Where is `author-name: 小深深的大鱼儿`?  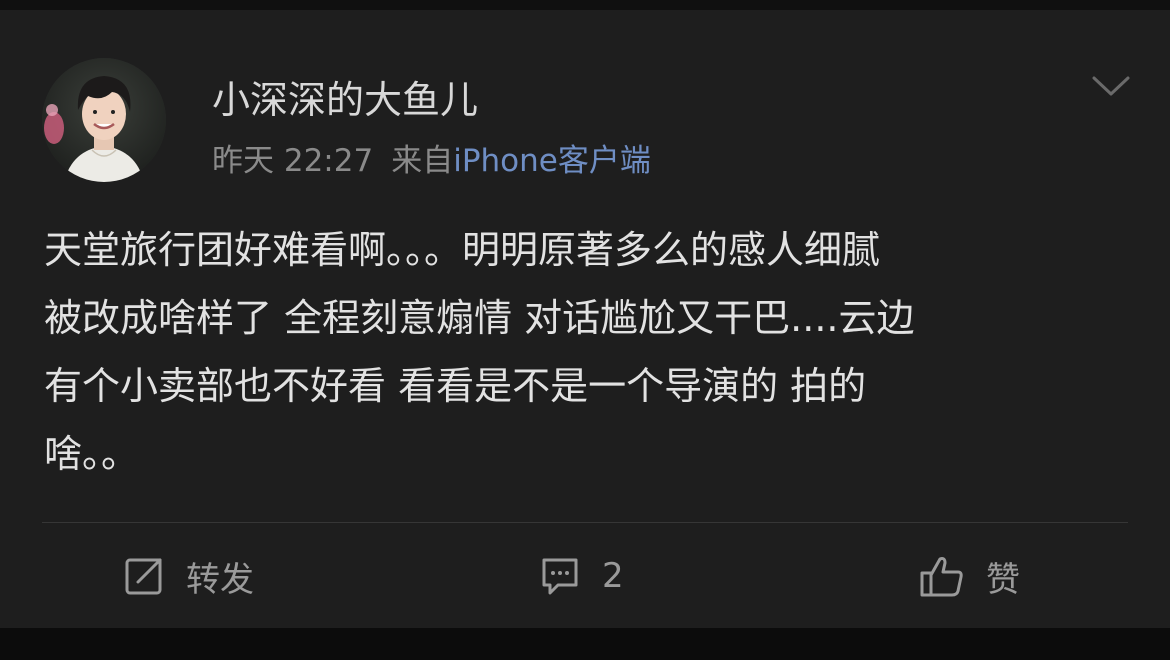
author-name: 小深深的大鱼儿 is located at coordinates (345, 100).